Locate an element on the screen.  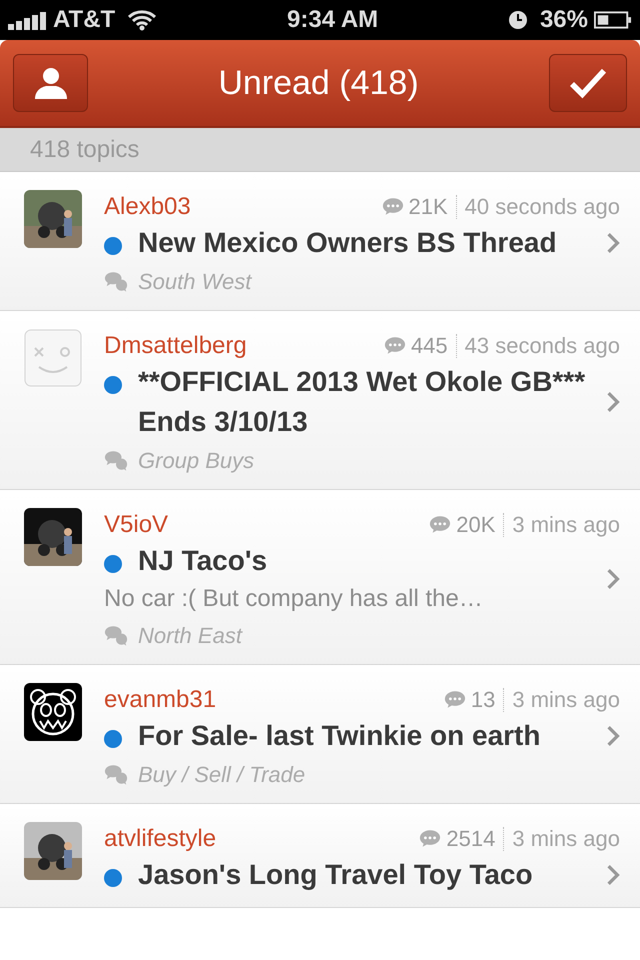
forum-name: South West is located at coordinates (195, 282).